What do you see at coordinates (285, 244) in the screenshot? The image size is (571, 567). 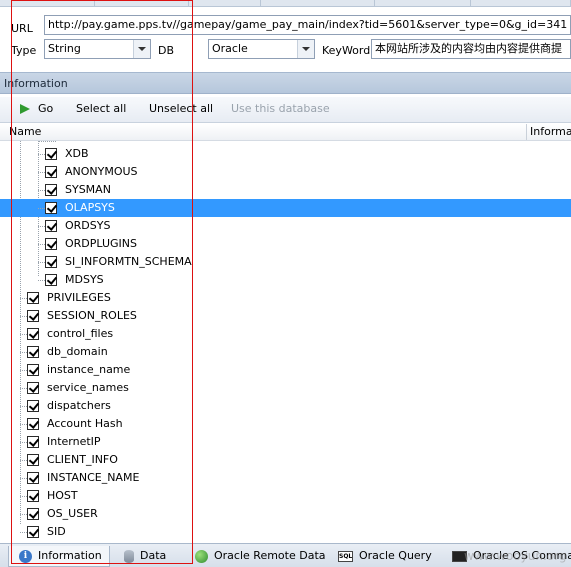 I see `tree-item-ordplugins: ORDPLUGINS` at bounding box center [285, 244].